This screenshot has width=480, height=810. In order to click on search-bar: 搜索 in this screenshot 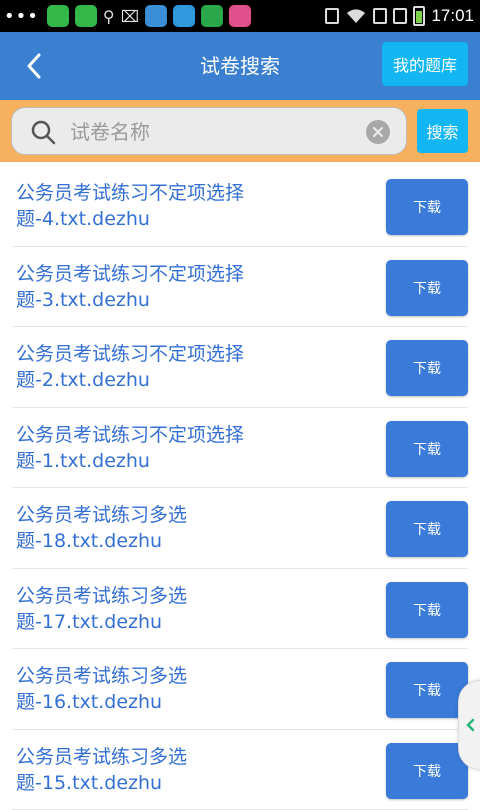, I will do `click(240, 131)`.